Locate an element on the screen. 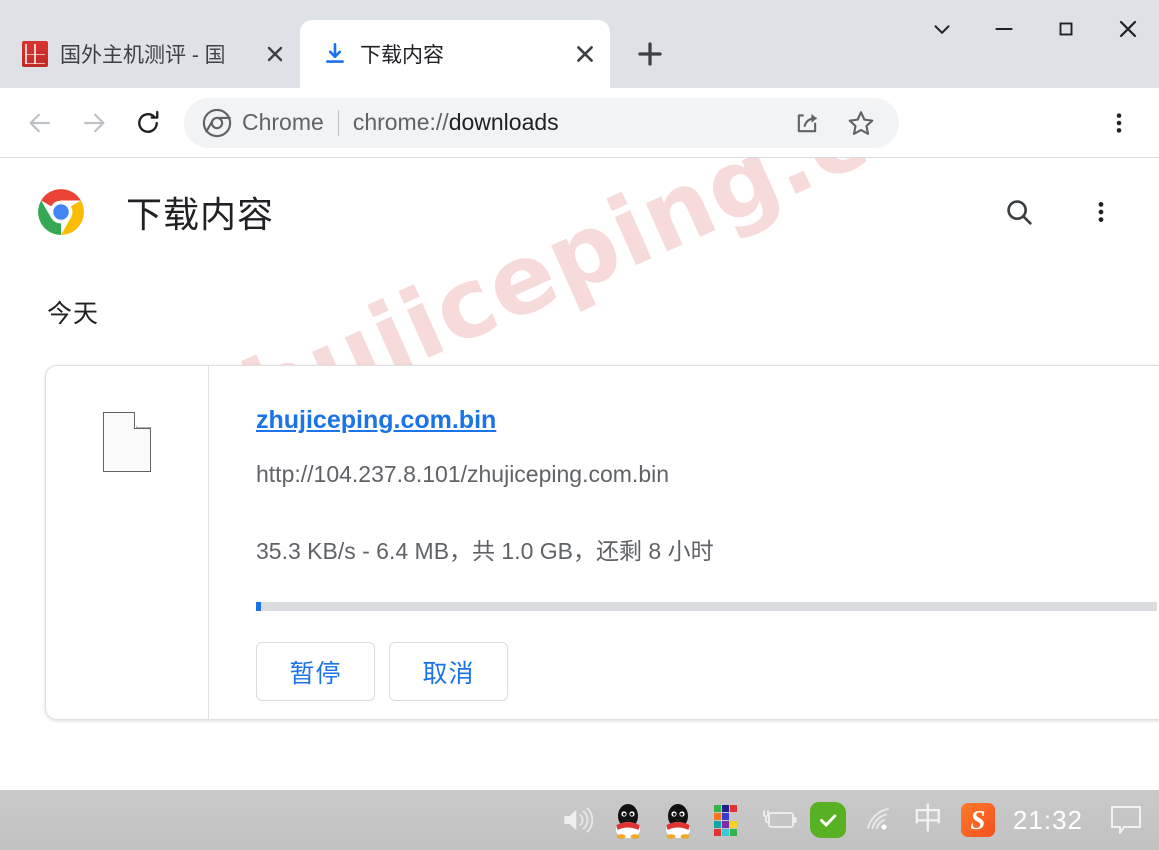 The image size is (1159, 850). omnibox-divider is located at coordinates (338, 122).